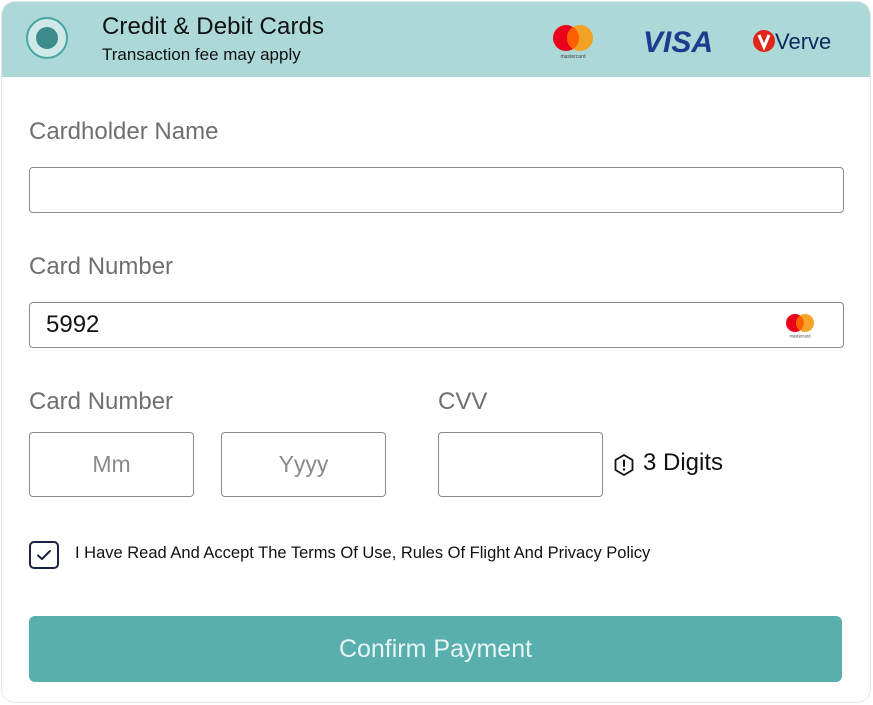 This screenshot has height=705, width=873. I want to click on card-number-label: Card Number, so click(101, 266).